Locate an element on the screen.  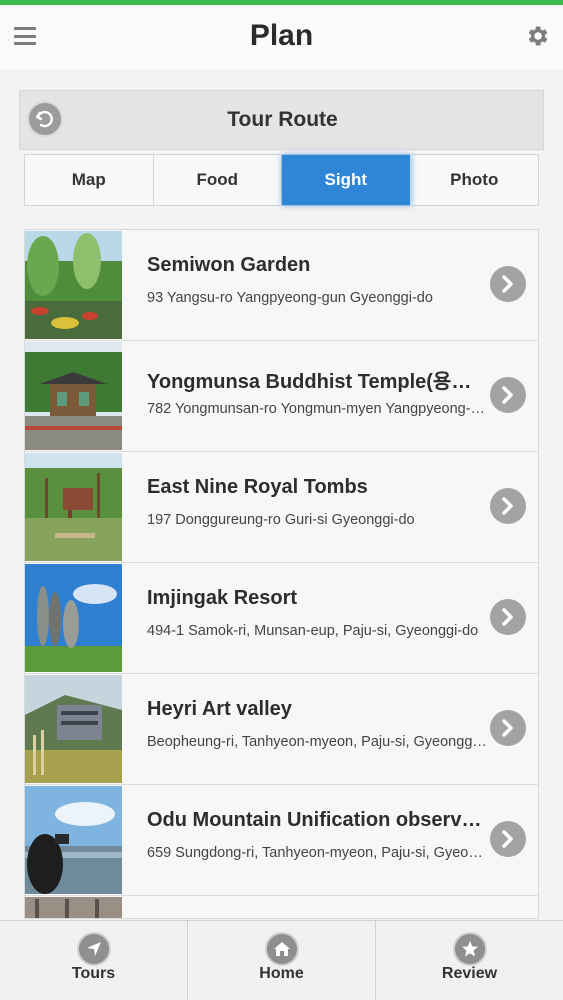
gear-icon is located at coordinates (537, 36).